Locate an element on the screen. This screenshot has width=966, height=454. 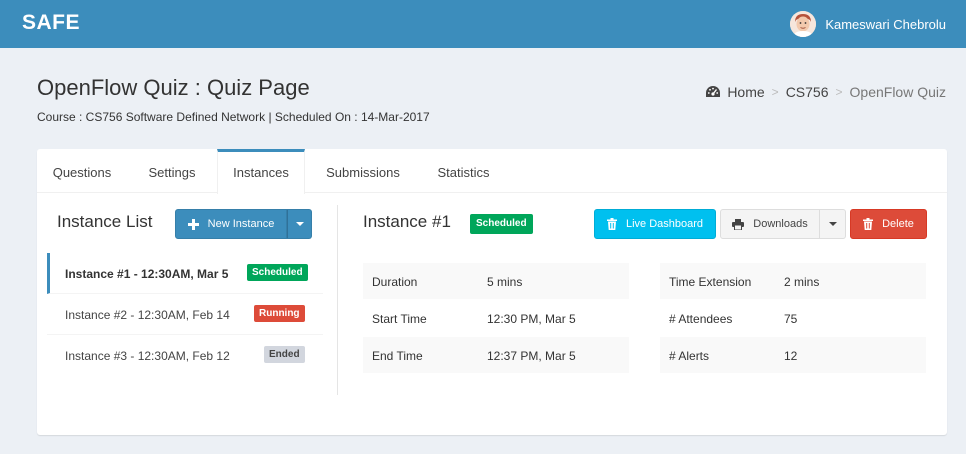
table-row: Duration 5 mins is located at coordinates (496, 281).